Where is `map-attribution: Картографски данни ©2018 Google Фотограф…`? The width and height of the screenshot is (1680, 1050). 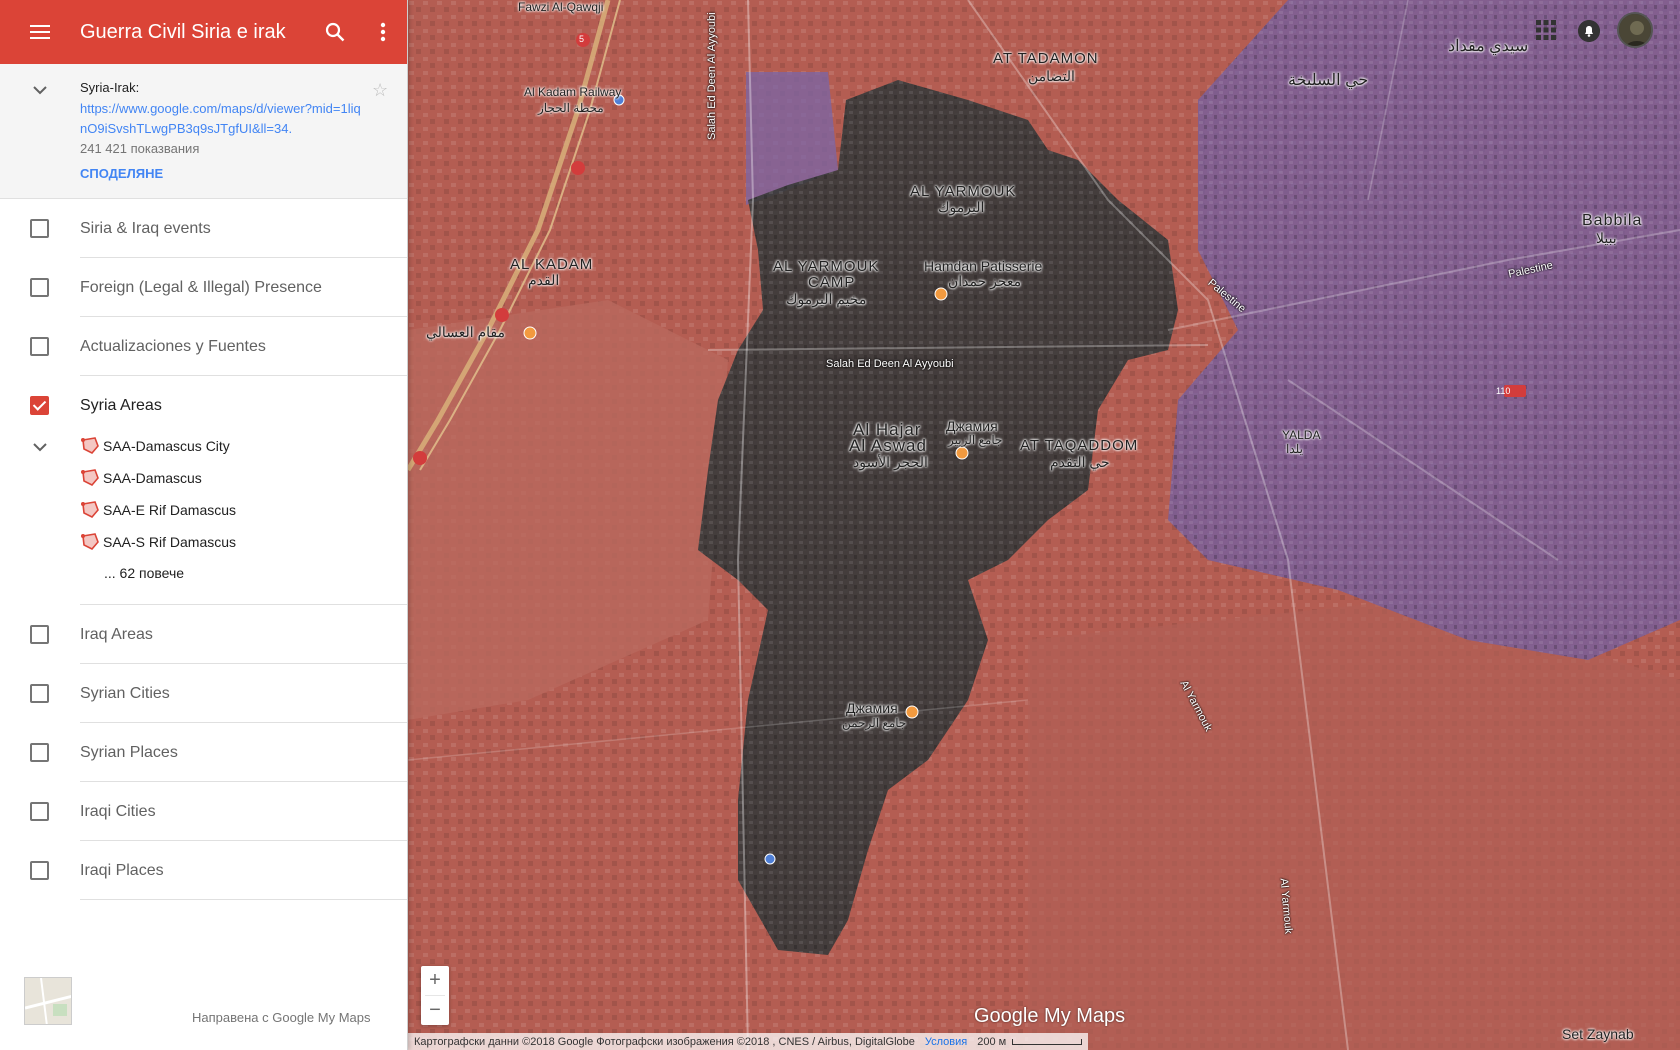
map-attribution: Картографски данни ©2018 Google Фотограф… is located at coordinates (748, 1041).